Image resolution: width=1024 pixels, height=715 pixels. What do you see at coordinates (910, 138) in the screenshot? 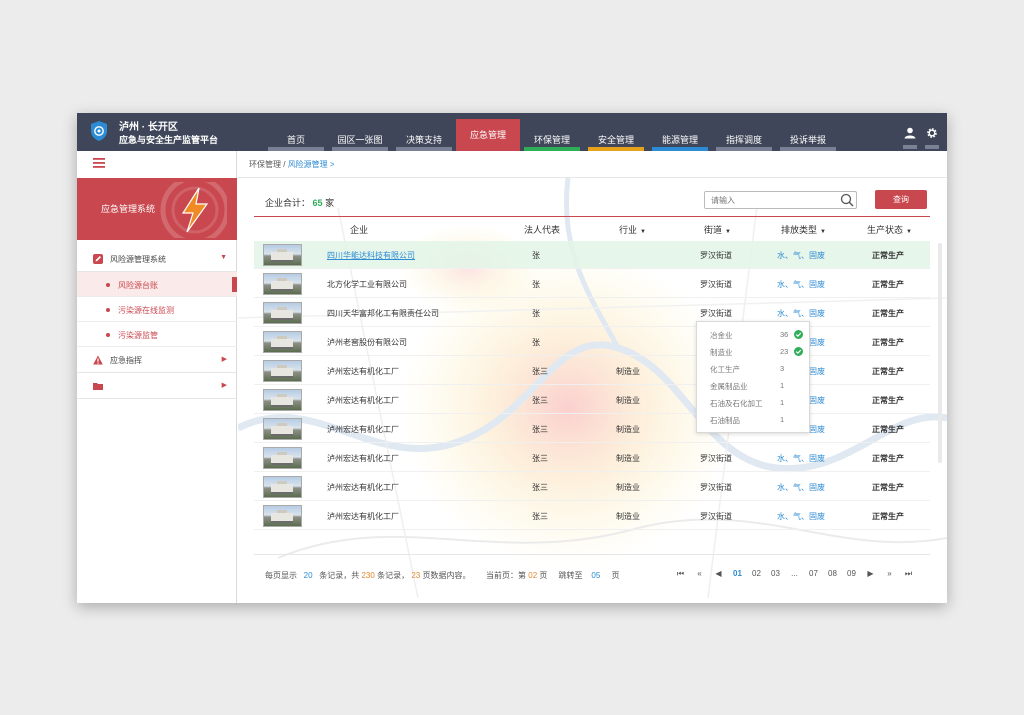
I see `user-icon` at bounding box center [910, 138].